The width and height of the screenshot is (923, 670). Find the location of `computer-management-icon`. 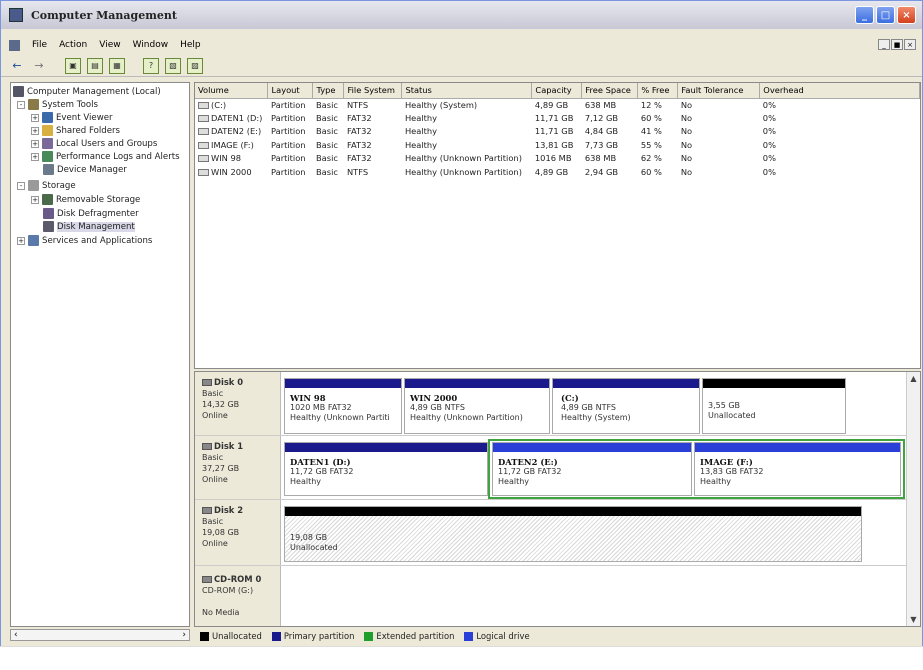

computer-management-icon is located at coordinates (16, 15).